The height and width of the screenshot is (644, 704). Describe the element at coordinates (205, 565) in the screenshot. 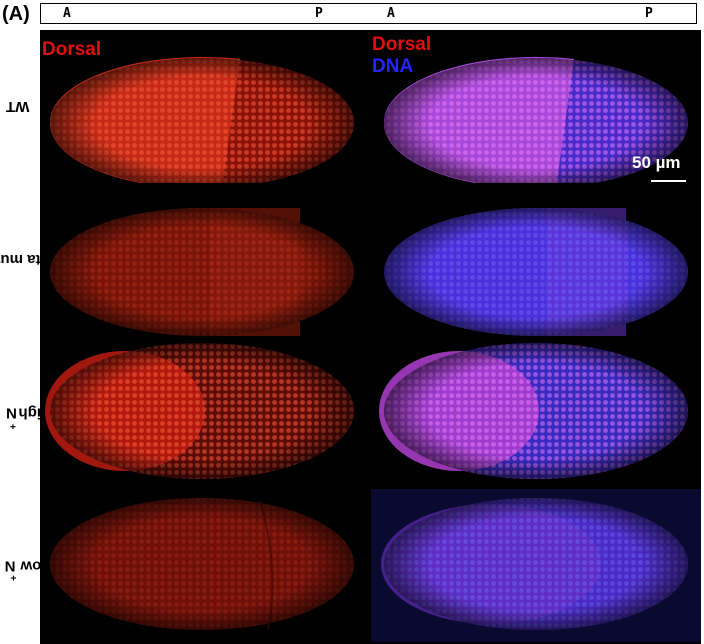

I see `embryo-n-low-dorsal` at that location.